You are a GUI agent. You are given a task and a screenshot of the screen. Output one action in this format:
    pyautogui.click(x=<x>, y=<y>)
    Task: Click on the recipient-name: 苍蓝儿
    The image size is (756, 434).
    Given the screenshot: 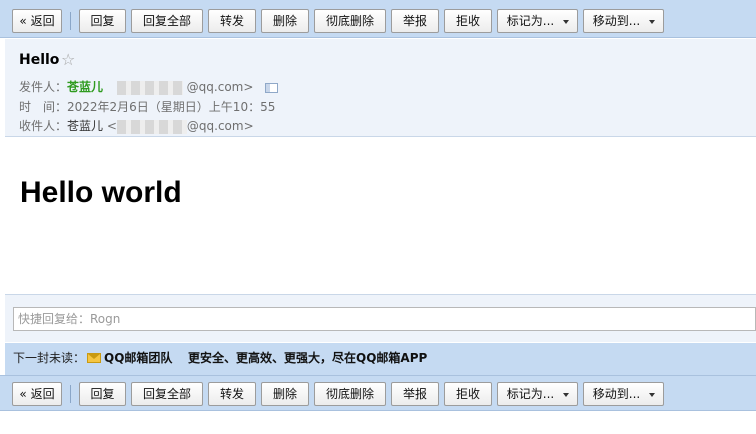 What is the action you would take?
    pyautogui.click(x=85, y=126)
    